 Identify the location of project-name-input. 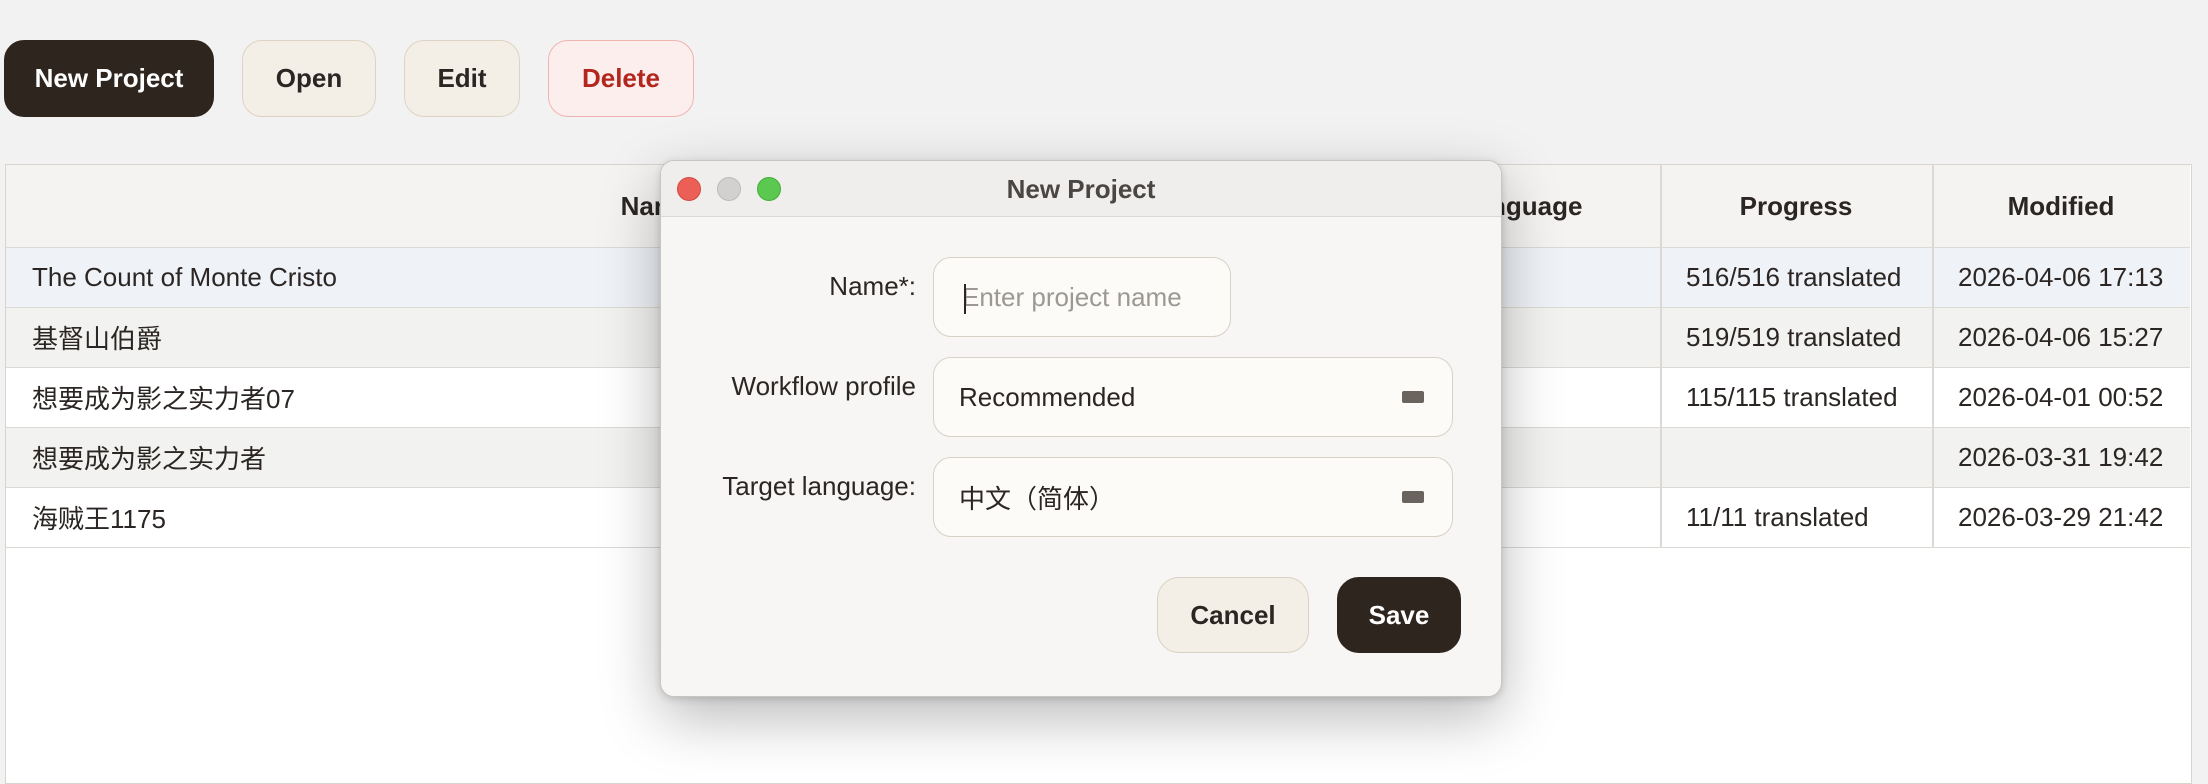
(1082, 297).